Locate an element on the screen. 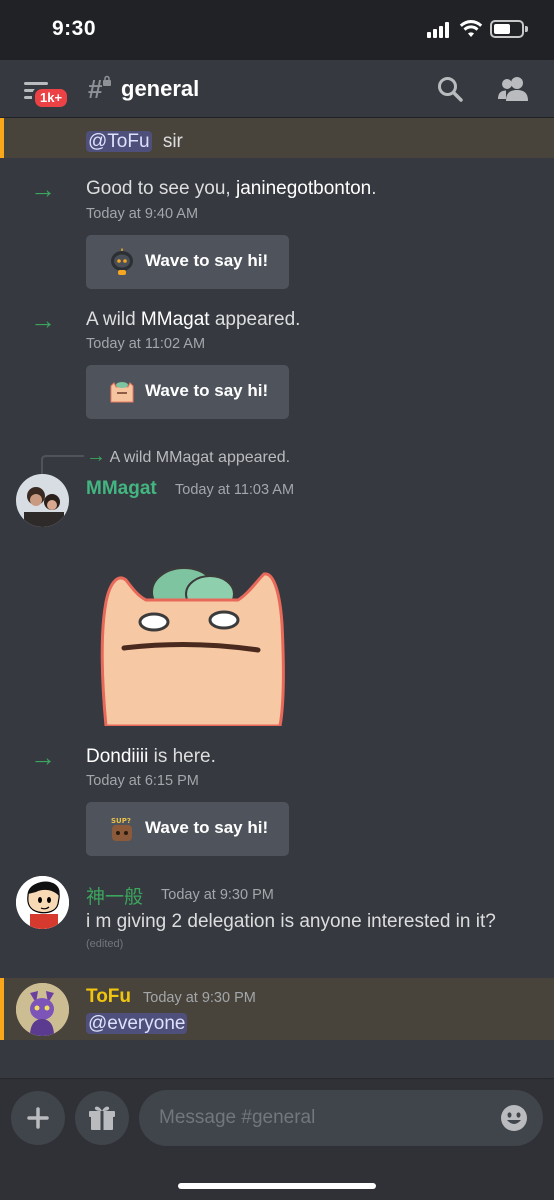 Image resolution: width=554 pixels, height=1200 pixels. reply-connector is located at coordinates (62, 465).